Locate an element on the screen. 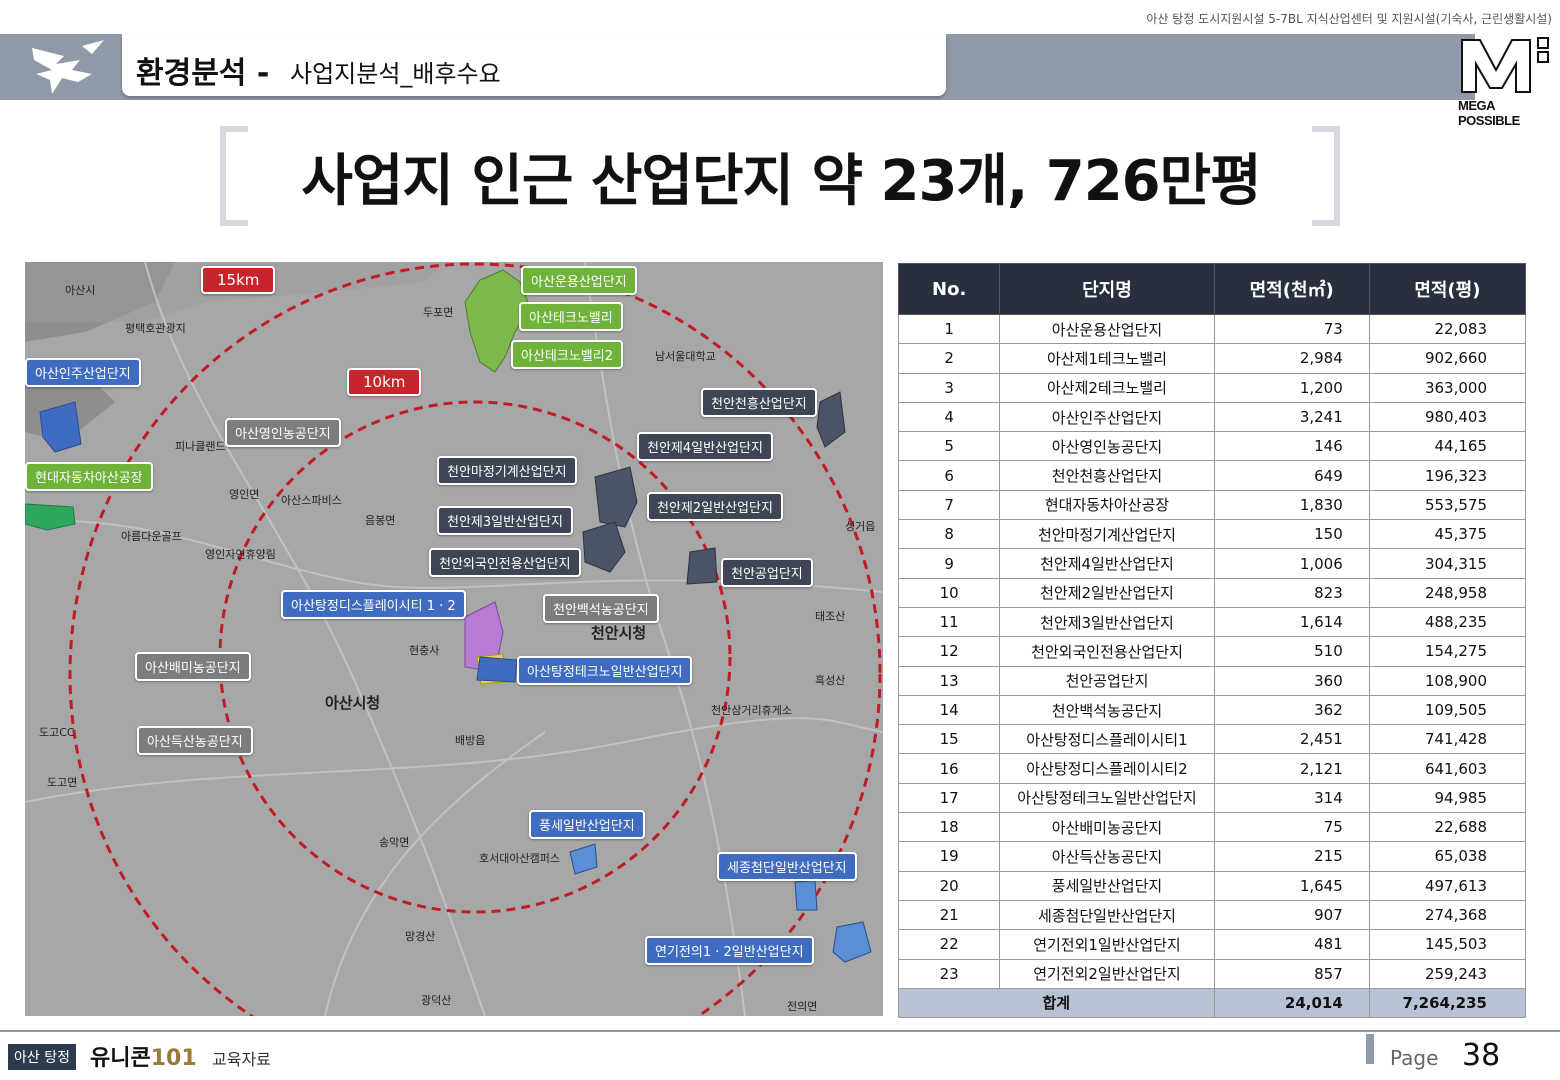 The height and width of the screenshot is (1080, 1560). area-m2: 146 is located at coordinates (1291, 446).